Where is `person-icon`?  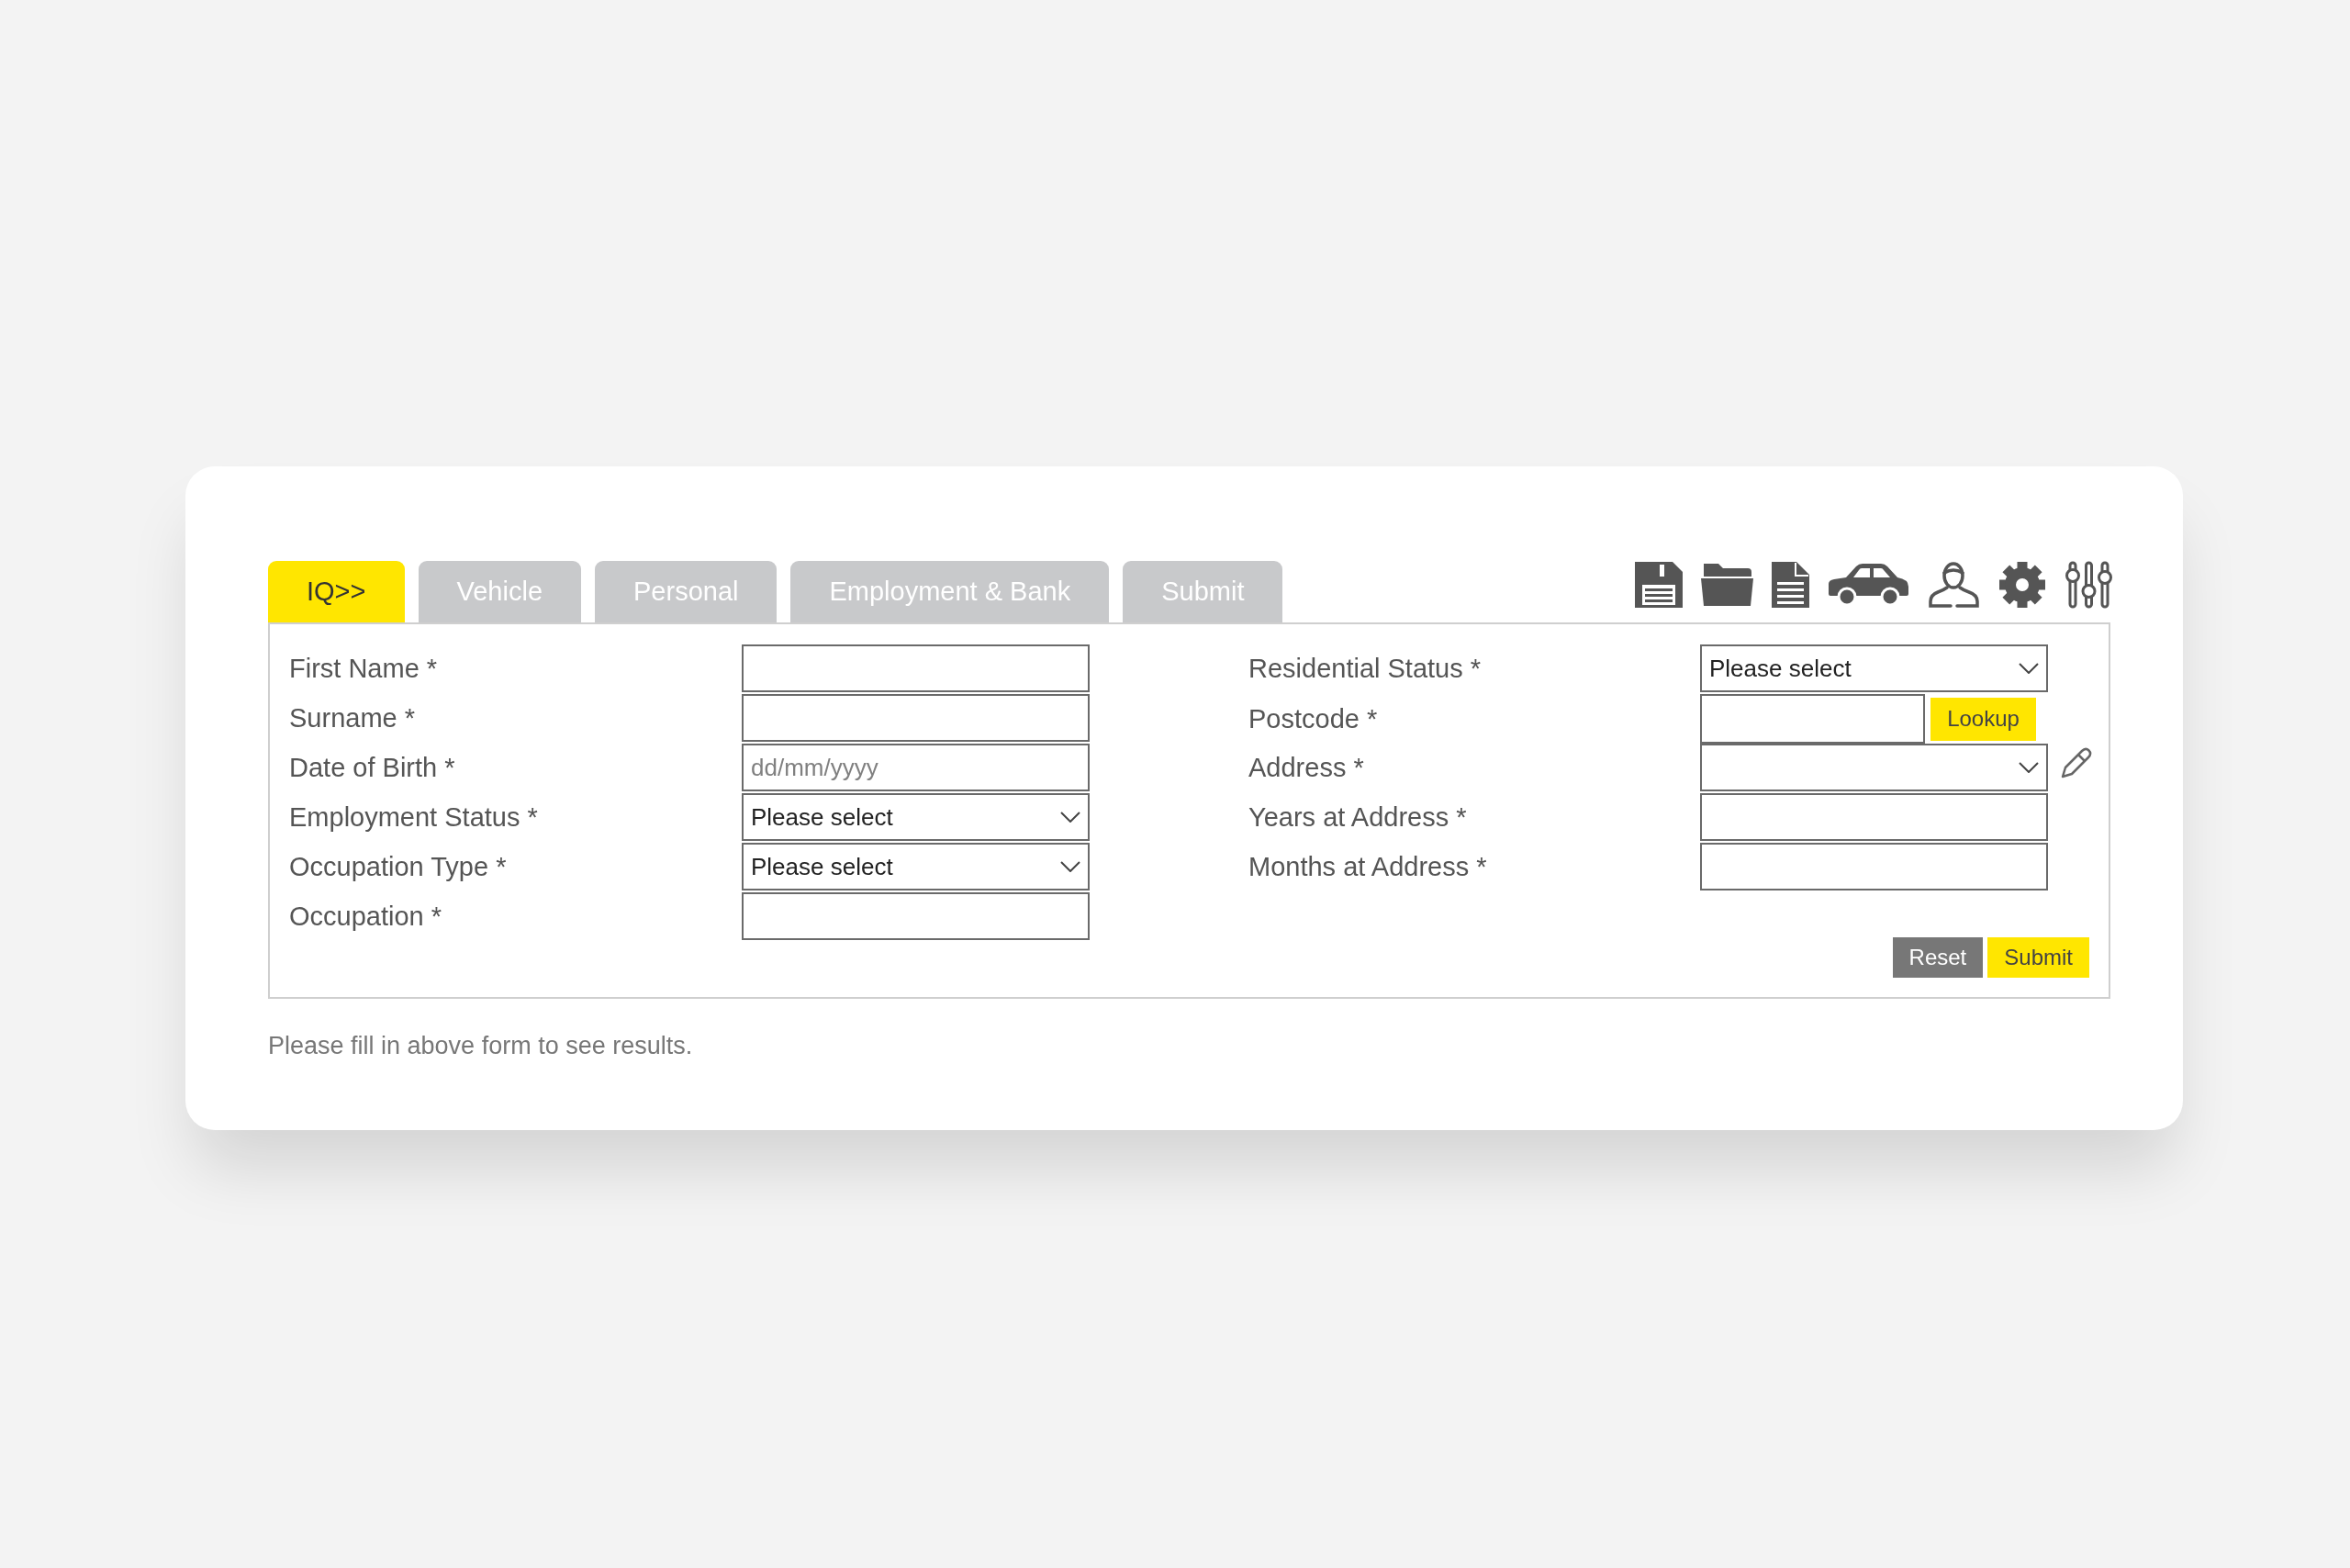
person-icon is located at coordinates (1954, 585).